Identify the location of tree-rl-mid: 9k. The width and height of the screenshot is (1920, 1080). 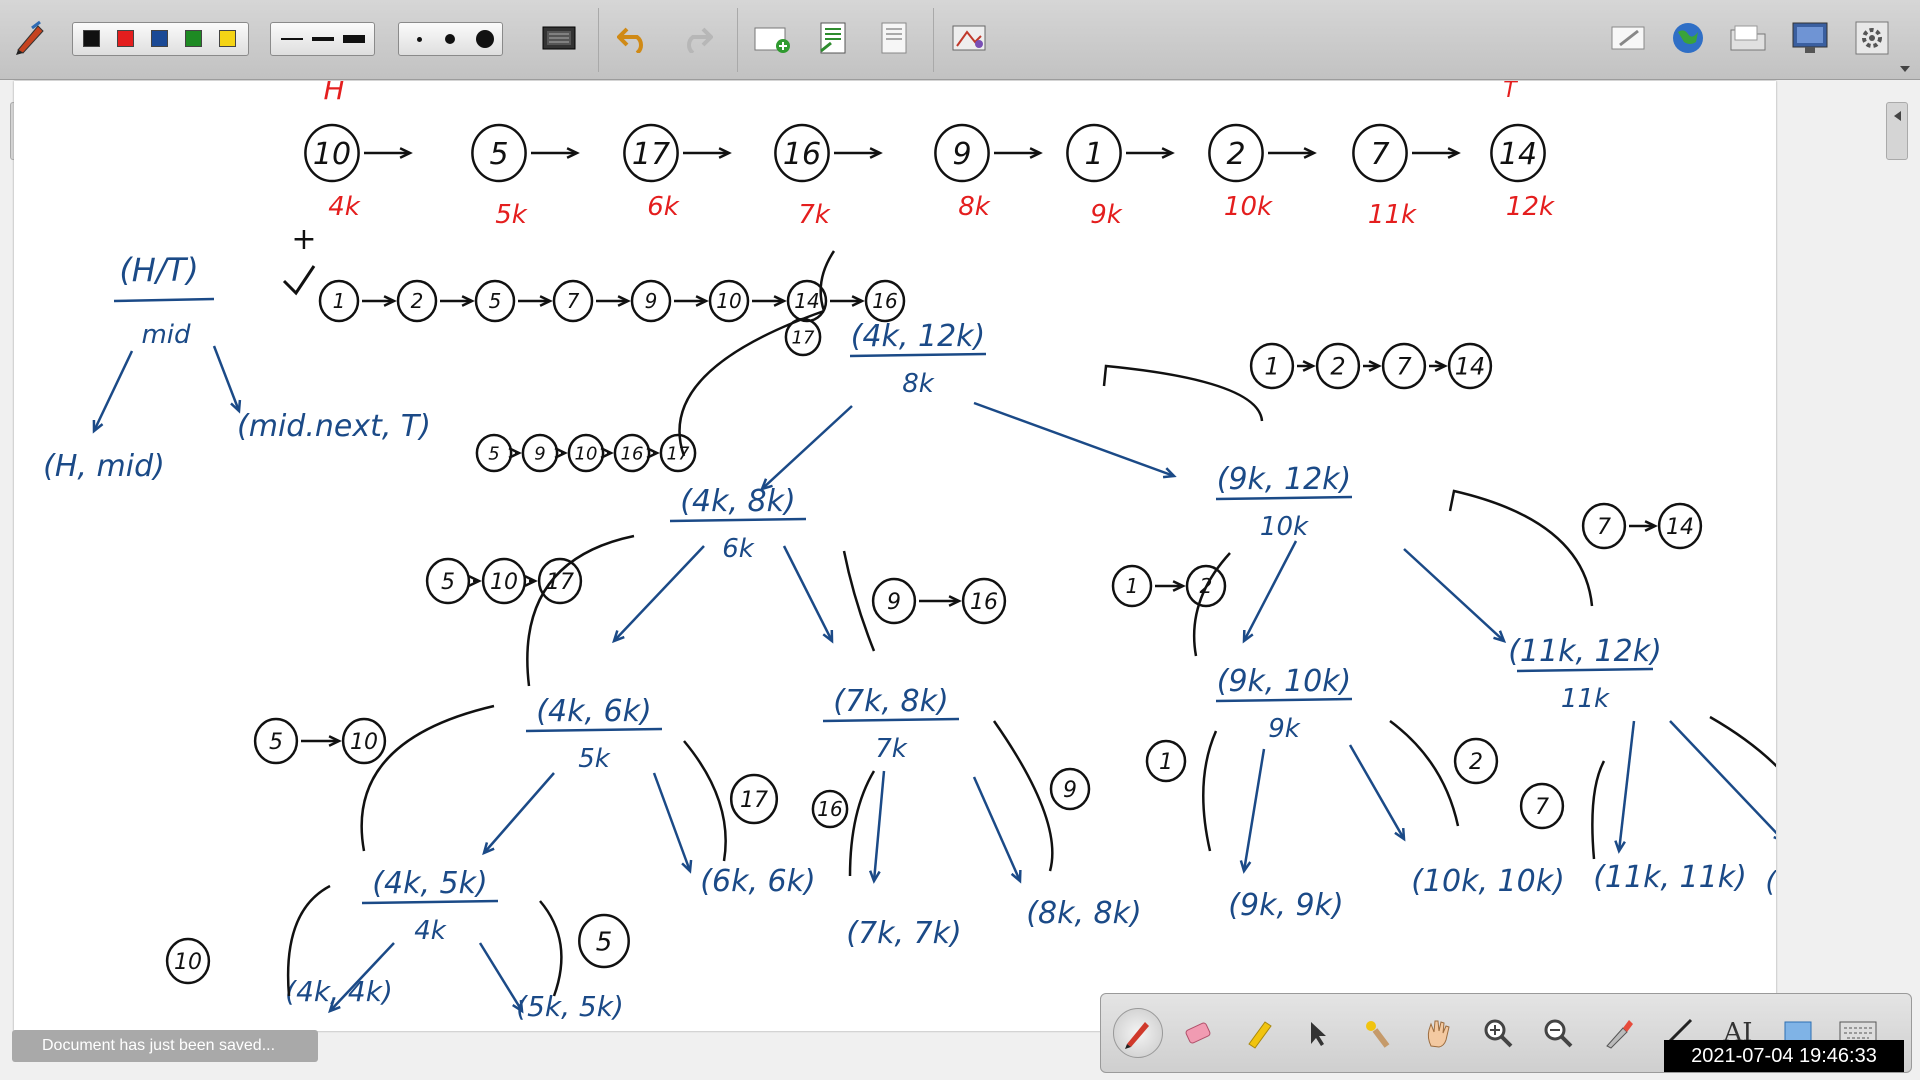
(1284, 729).